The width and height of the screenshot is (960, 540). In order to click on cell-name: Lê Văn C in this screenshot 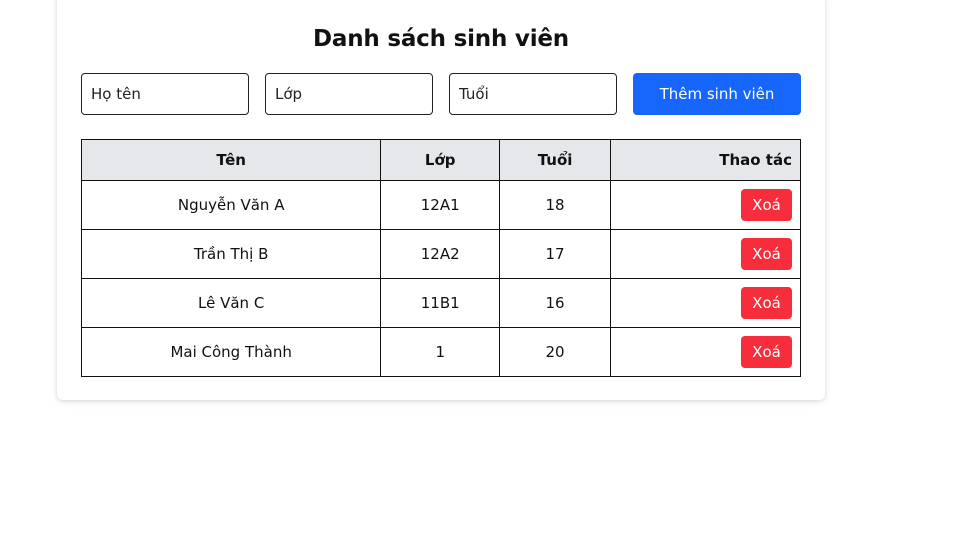, I will do `click(231, 303)`.